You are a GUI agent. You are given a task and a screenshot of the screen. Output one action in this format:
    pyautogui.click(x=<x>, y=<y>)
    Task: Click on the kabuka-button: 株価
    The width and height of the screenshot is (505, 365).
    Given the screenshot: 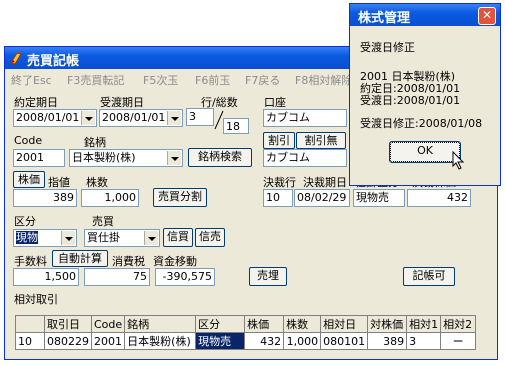 What is the action you would take?
    pyautogui.click(x=29, y=179)
    